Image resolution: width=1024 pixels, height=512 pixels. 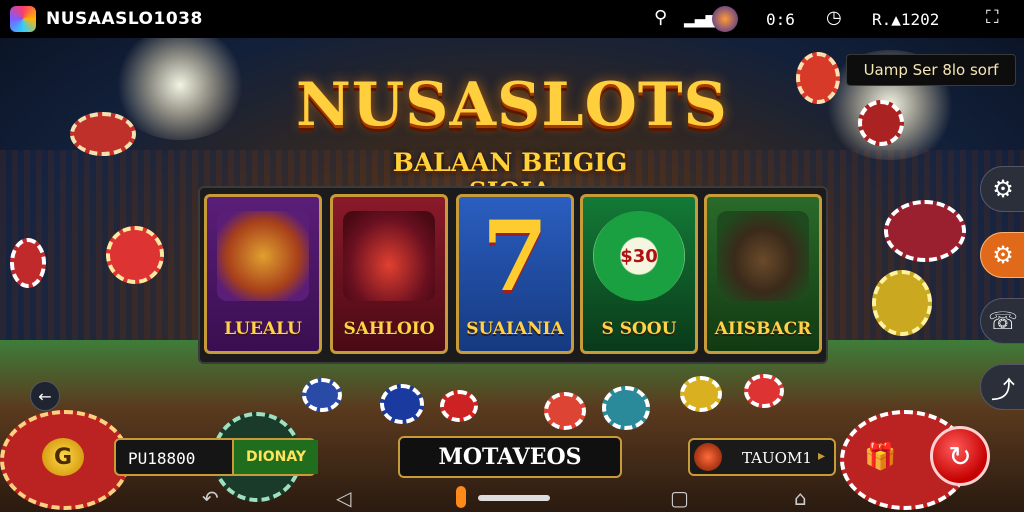 What do you see at coordinates (679, 498) in the screenshot?
I see `recent-apps-icon: ▢` at bounding box center [679, 498].